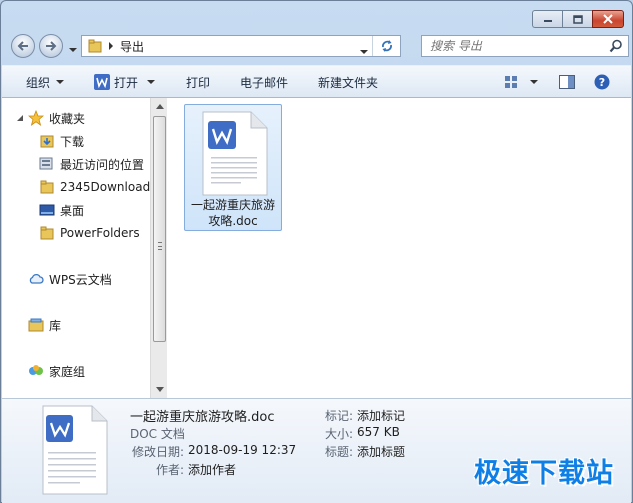 Image resolution: width=633 pixels, height=503 pixels. I want to click on nav-item-desktop: 桌面, so click(61, 210).